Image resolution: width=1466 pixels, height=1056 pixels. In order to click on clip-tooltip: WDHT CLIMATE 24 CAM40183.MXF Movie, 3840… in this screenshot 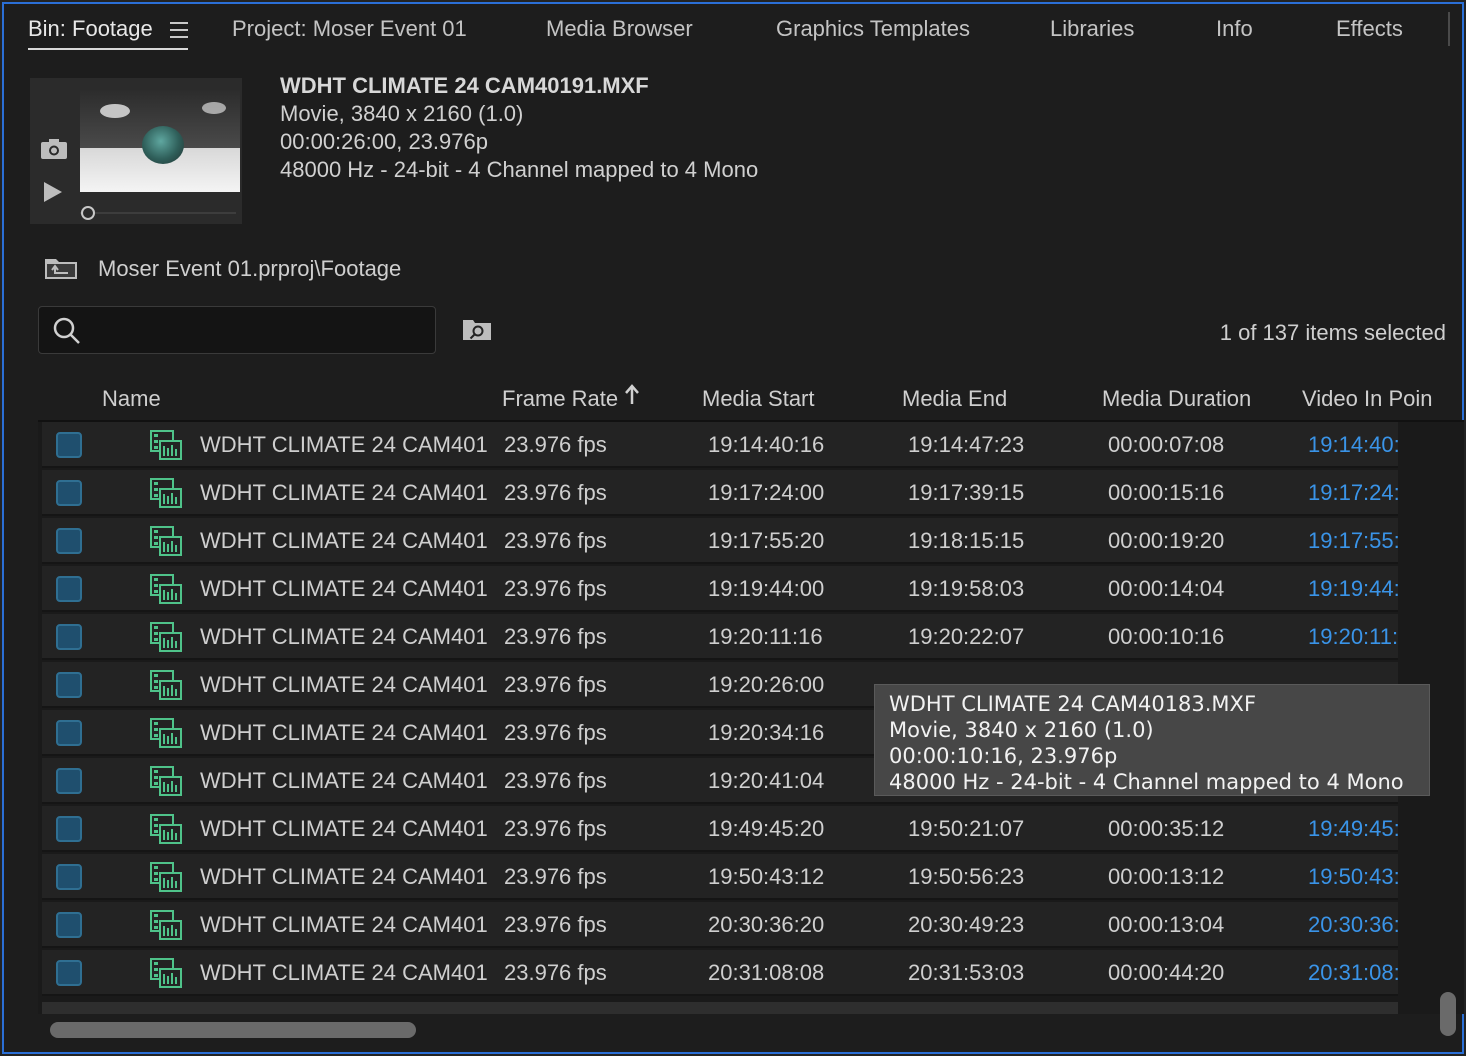, I will do `click(1152, 740)`.